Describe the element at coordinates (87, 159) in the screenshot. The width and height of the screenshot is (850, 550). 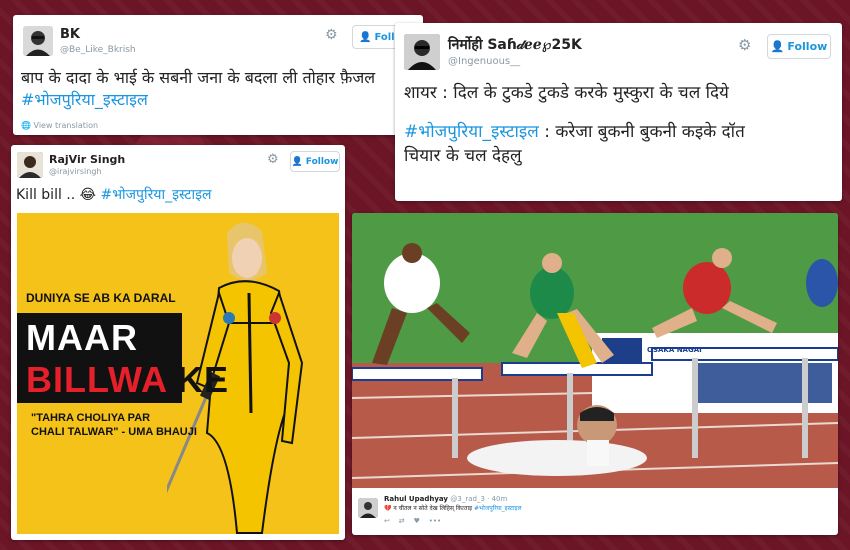
I see `author-name: RajVir Singh` at that location.